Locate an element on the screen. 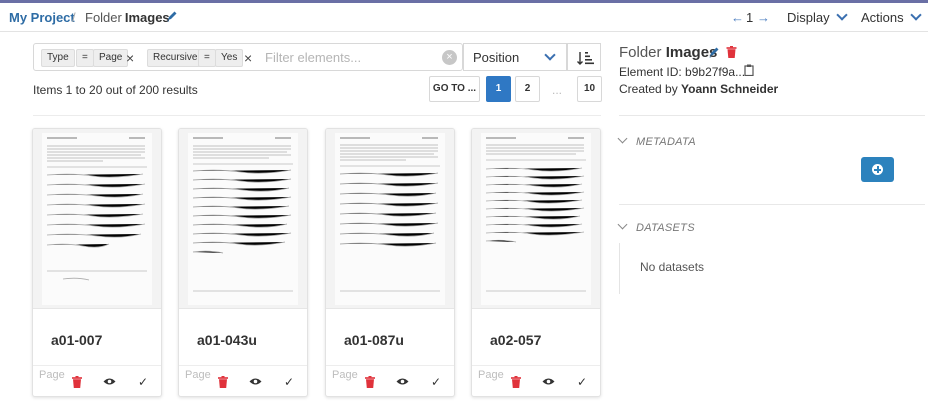  clear-filter-icon: × is located at coordinates (449, 57).